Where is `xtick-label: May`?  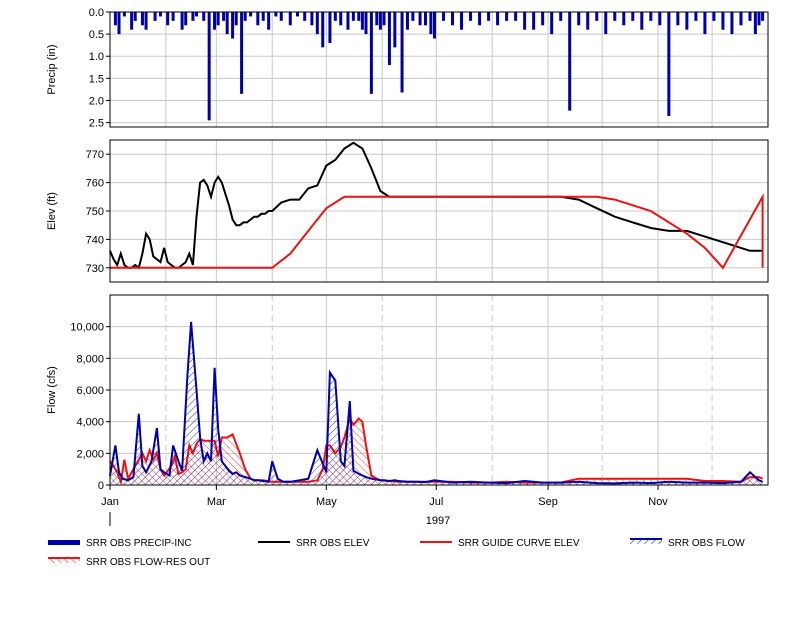
xtick-label: May is located at coordinates (326, 502).